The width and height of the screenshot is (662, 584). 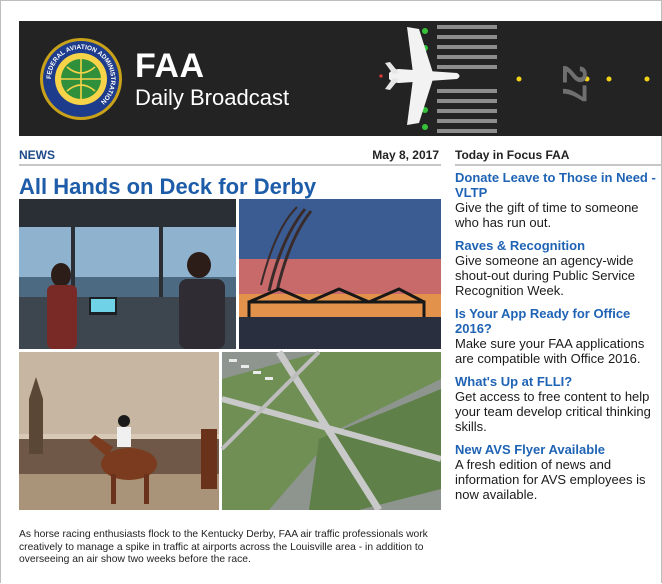 I want to click on airshow-sunset-photo, so click(x=340, y=274).